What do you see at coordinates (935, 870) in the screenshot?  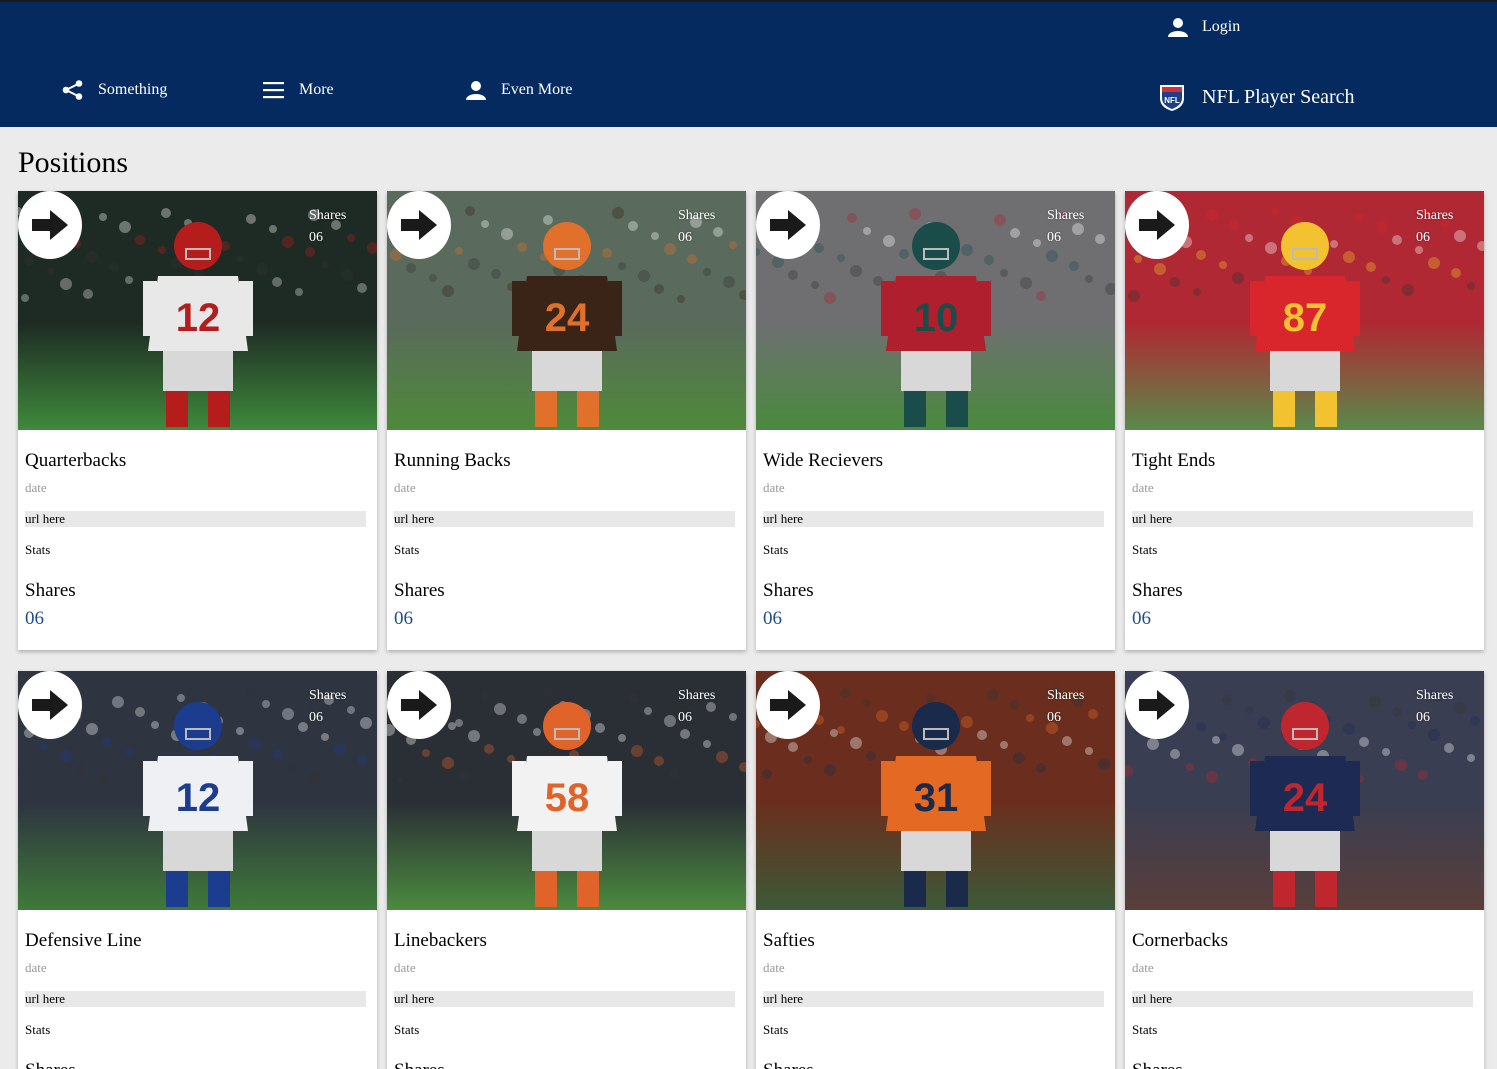 I see `position-card-7: 31 Shares 06 Safties date url here Stats` at bounding box center [935, 870].